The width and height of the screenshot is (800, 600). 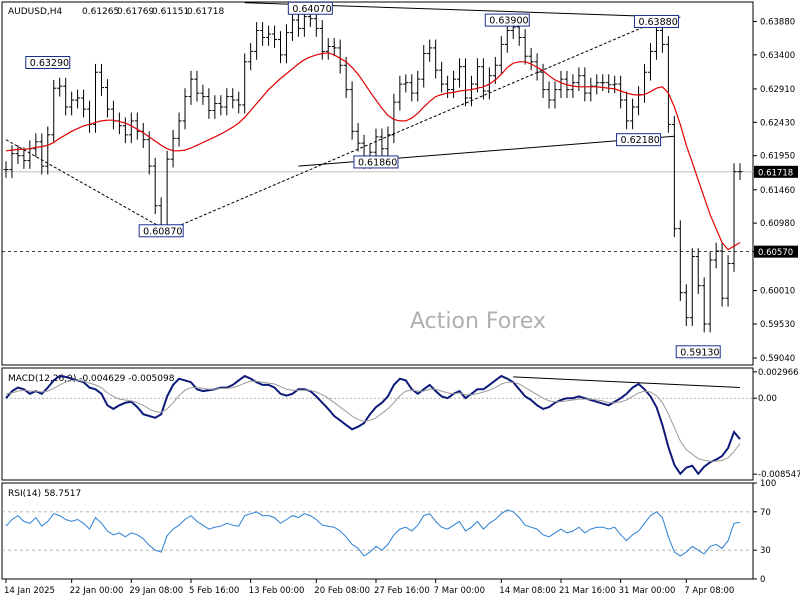 I want to click on current-price-tag-text: 0.61718, so click(x=775, y=173).